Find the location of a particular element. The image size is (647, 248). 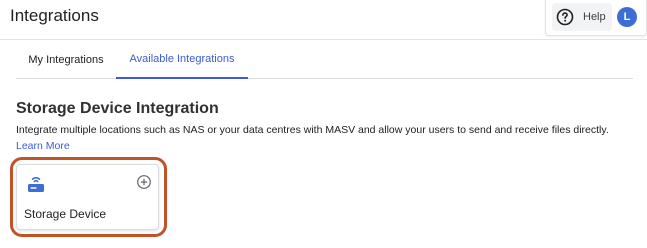

help-button: Help is located at coordinates (582, 17).